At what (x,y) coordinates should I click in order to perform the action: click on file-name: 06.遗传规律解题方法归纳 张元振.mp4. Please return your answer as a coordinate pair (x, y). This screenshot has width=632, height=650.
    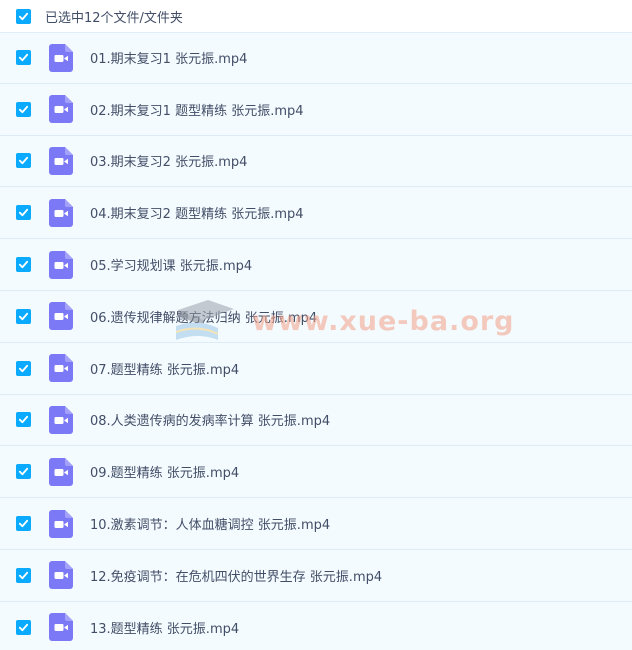
    Looking at the image, I should click on (204, 318).